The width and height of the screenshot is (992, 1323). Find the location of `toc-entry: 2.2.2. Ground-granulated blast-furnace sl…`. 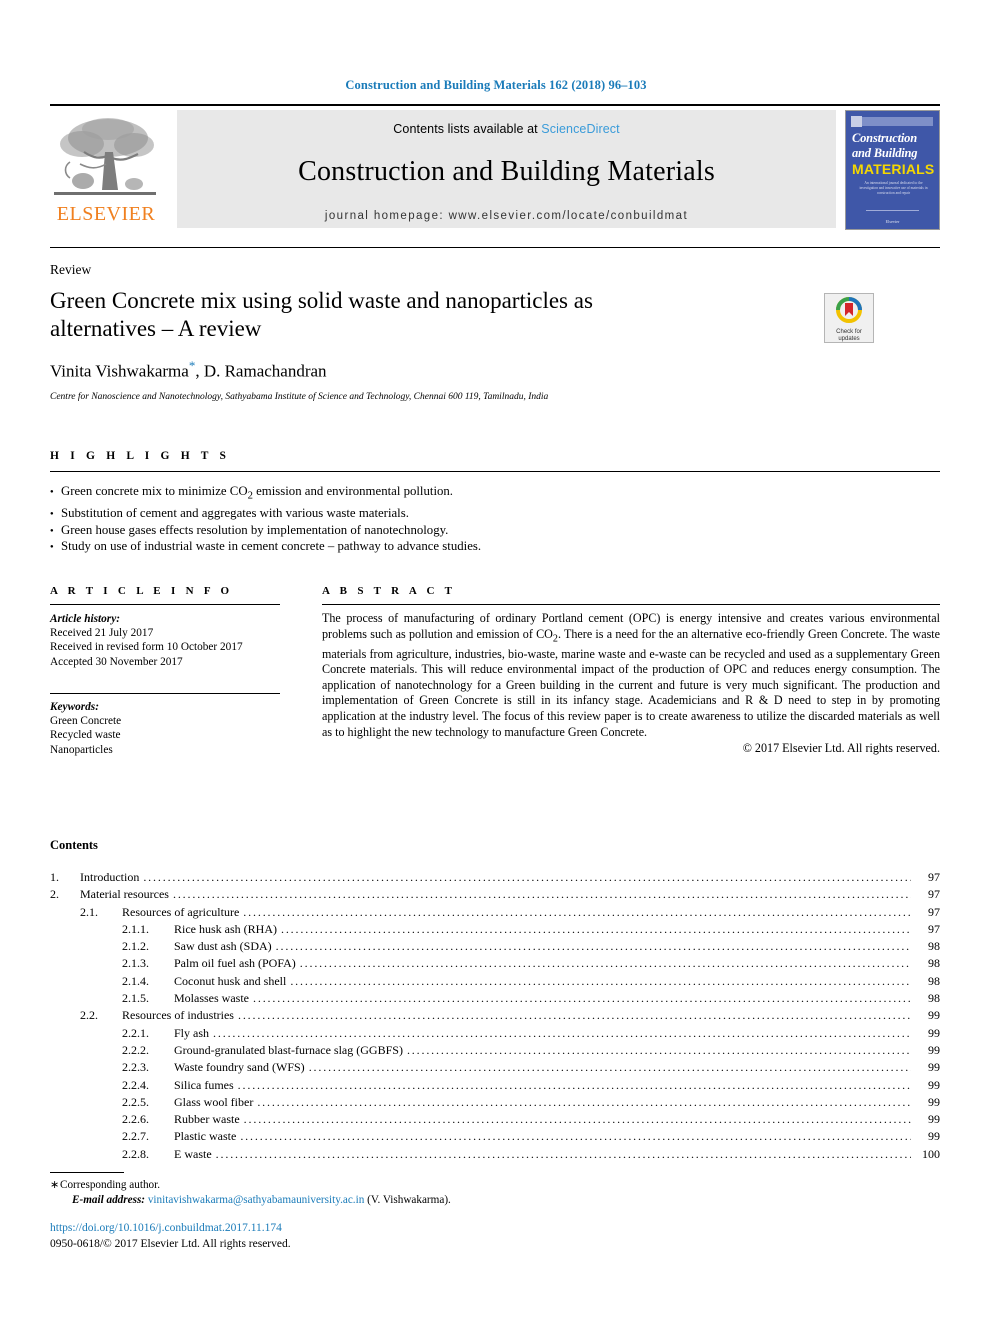

toc-entry: 2.2.2. Ground-granulated blast-furnace sl… is located at coordinates (495, 1050).